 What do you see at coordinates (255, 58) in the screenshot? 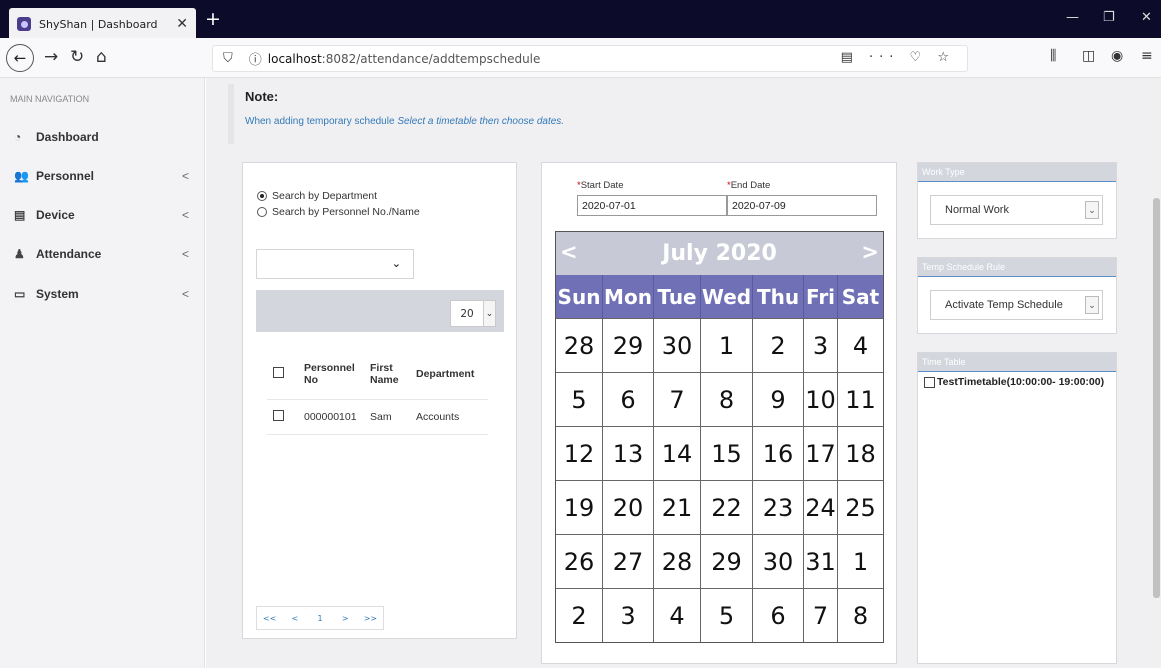
I see `info-icon: ⓘ` at bounding box center [255, 58].